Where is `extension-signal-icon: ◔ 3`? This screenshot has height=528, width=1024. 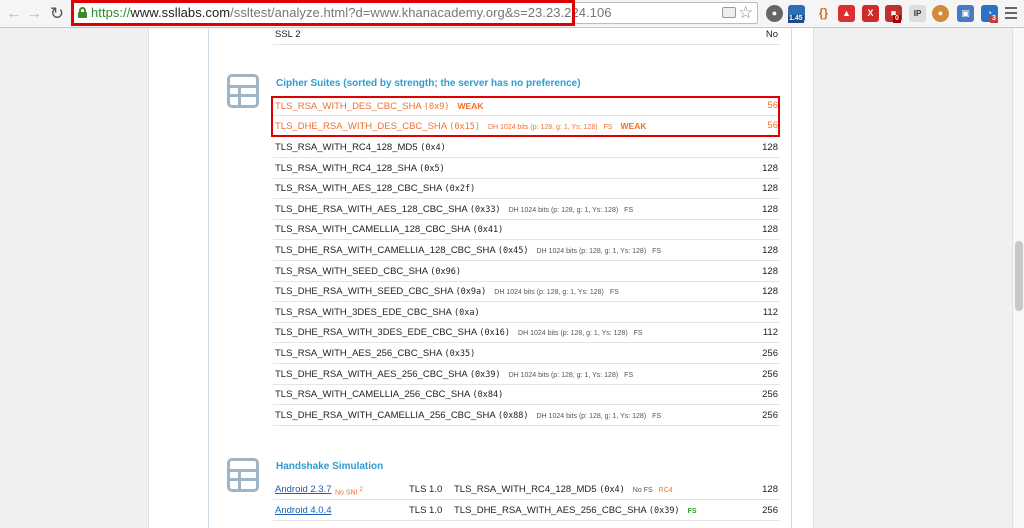
extension-signal-icon: ◔ 3 is located at coordinates (989, 14).